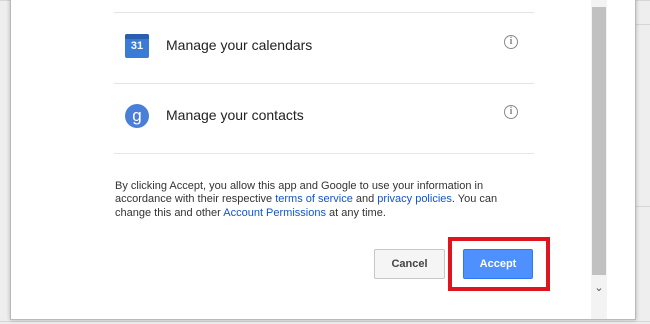  I want to click on cancel-button: Cancel, so click(409, 264).